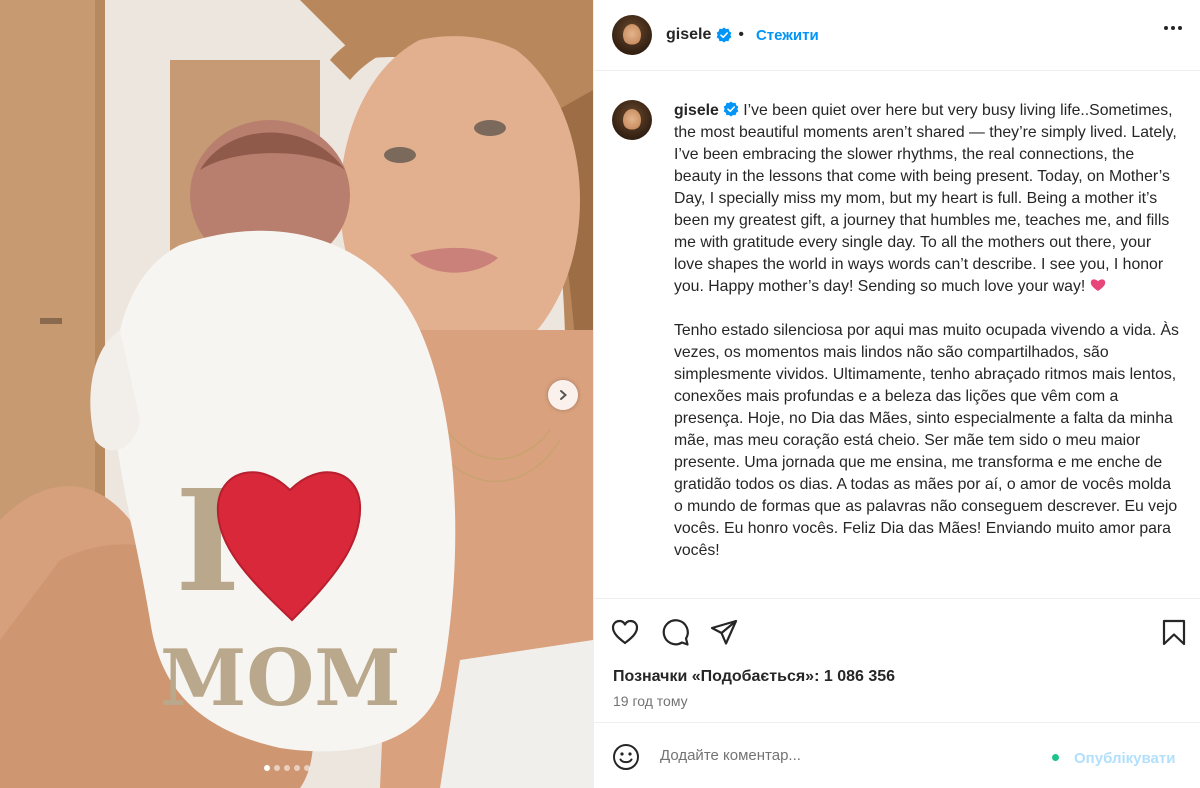 The image size is (1200, 788). Describe the element at coordinates (626, 757) in the screenshot. I see `emoji-smiley-icon` at that location.